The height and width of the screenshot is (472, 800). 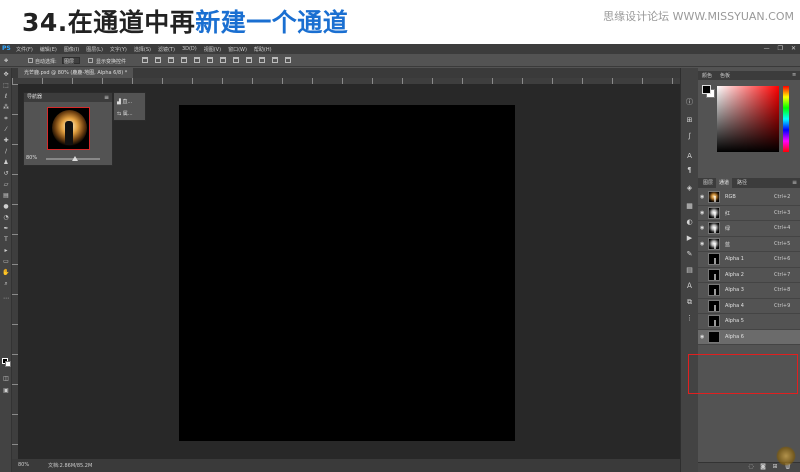 What do you see at coordinates (748, 119) in the screenshot?
I see `color-field` at bounding box center [748, 119].